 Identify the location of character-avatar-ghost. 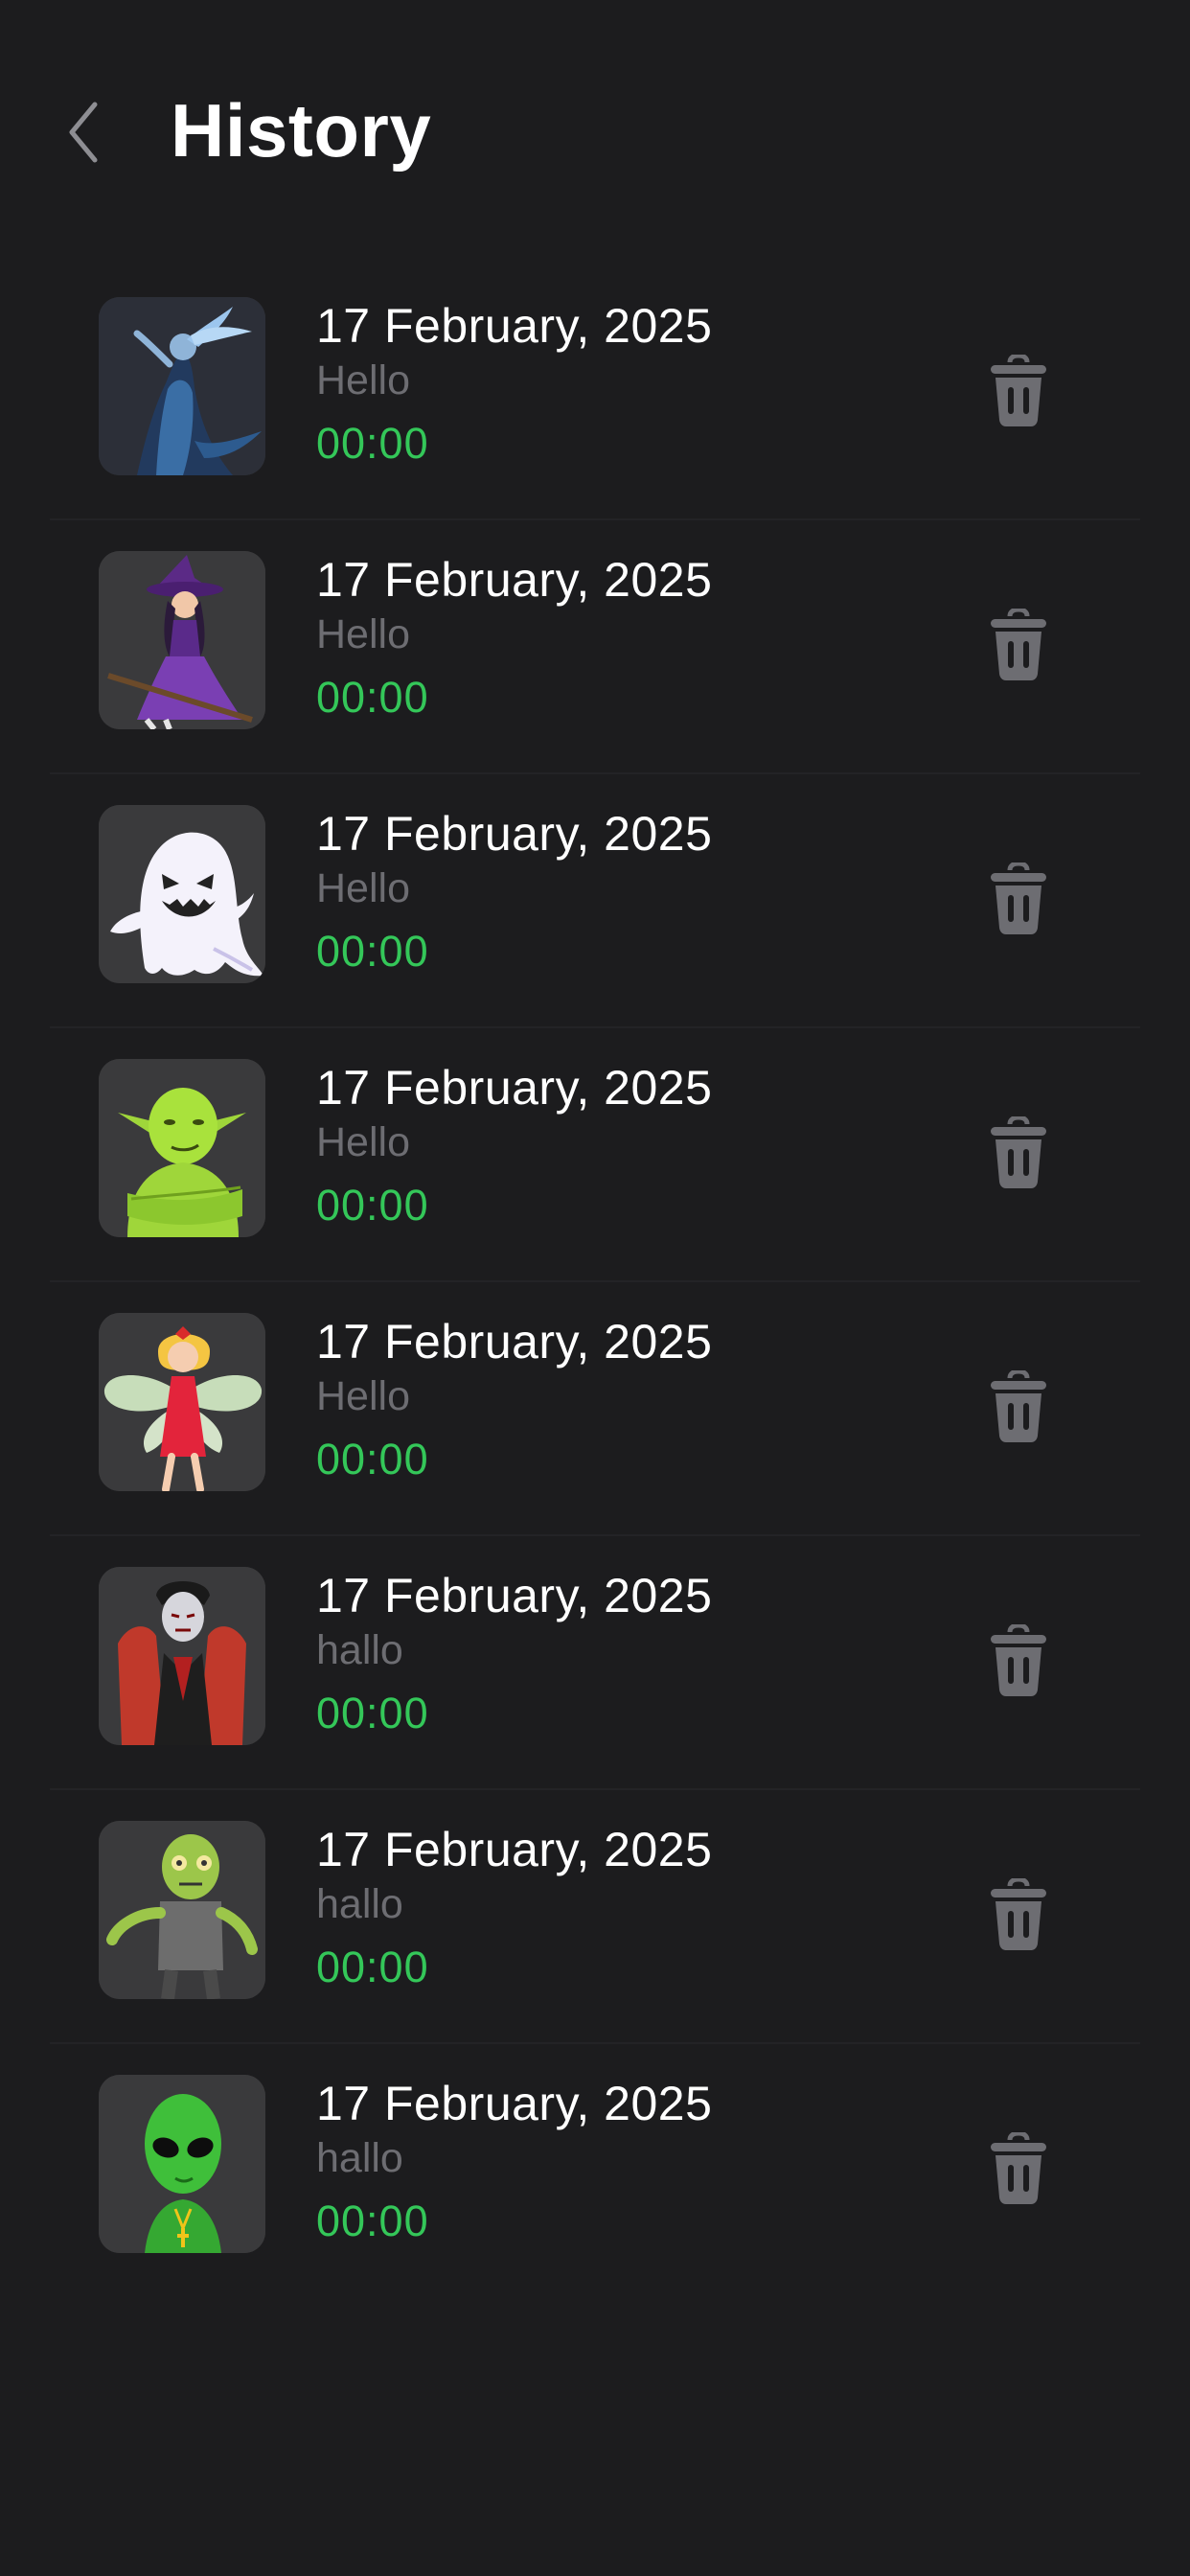
(182, 894).